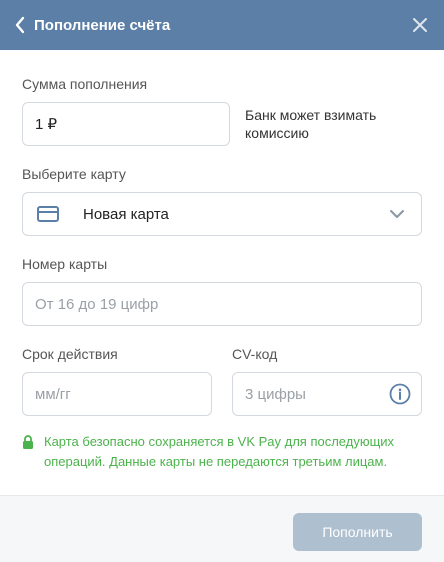 The width and height of the screenshot is (444, 562). What do you see at coordinates (53, 394) in the screenshot?
I see `expiry-placeholder: мм/гг` at bounding box center [53, 394].